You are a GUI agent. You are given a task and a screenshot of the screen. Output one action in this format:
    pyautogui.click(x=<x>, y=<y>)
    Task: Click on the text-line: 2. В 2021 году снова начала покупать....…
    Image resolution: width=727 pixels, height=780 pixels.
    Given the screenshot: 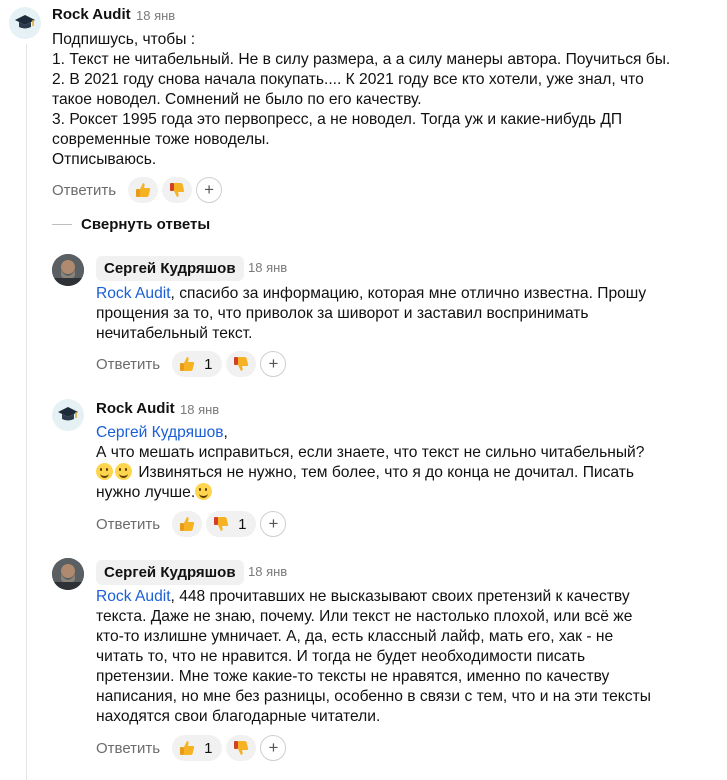 What is the action you would take?
    pyautogui.click(x=348, y=79)
    